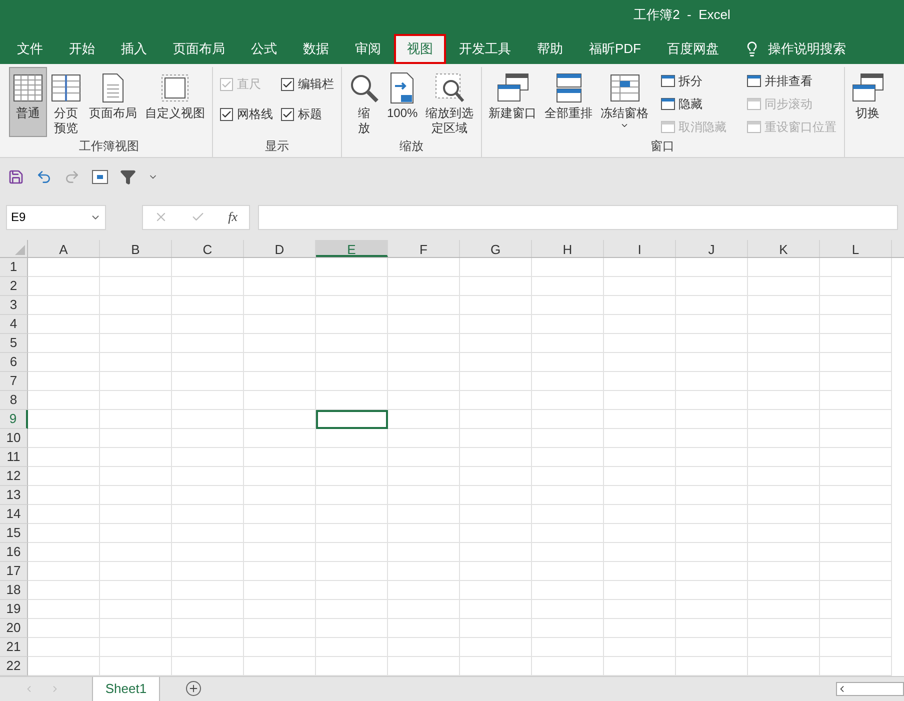 The image size is (904, 701). What do you see at coordinates (14, 267) in the screenshot?
I see `row-header: 1` at bounding box center [14, 267].